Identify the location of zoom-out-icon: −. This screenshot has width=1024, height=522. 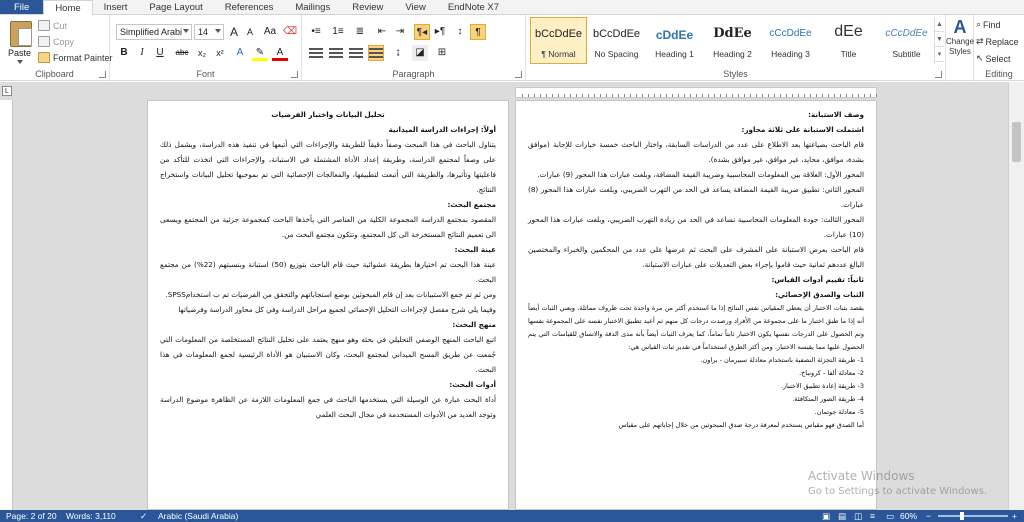
(928, 516).